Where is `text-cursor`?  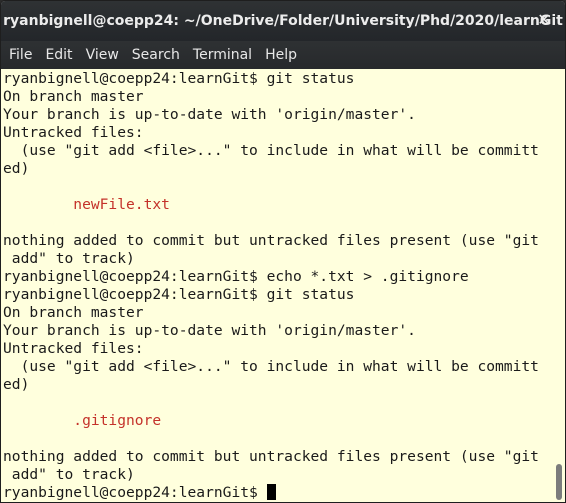
text-cursor is located at coordinates (271, 492).